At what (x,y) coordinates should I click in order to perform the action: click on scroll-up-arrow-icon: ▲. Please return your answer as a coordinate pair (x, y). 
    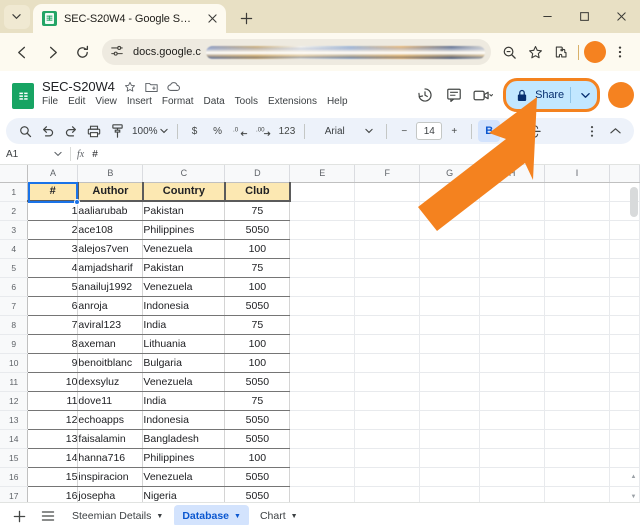
    Looking at the image, I should click on (634, 477).